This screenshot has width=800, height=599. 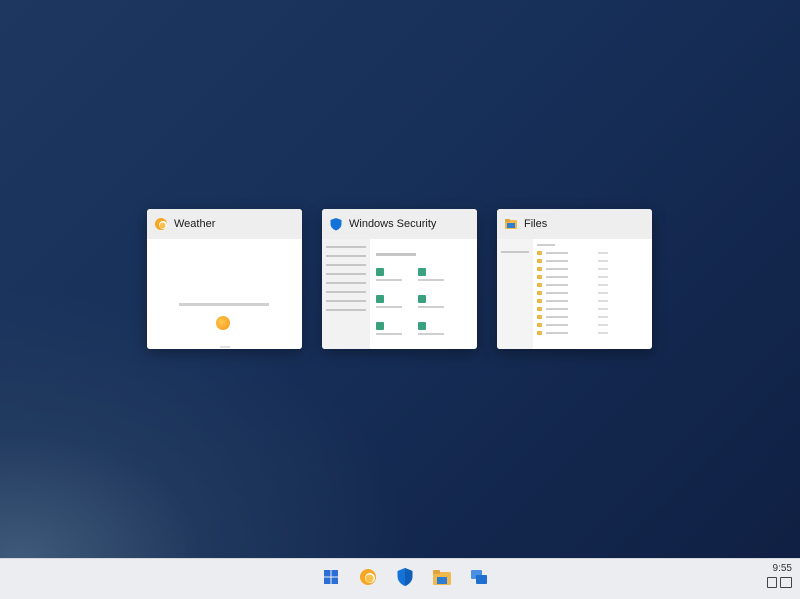 I want to click on network-icon, so click(x=786, y=582).